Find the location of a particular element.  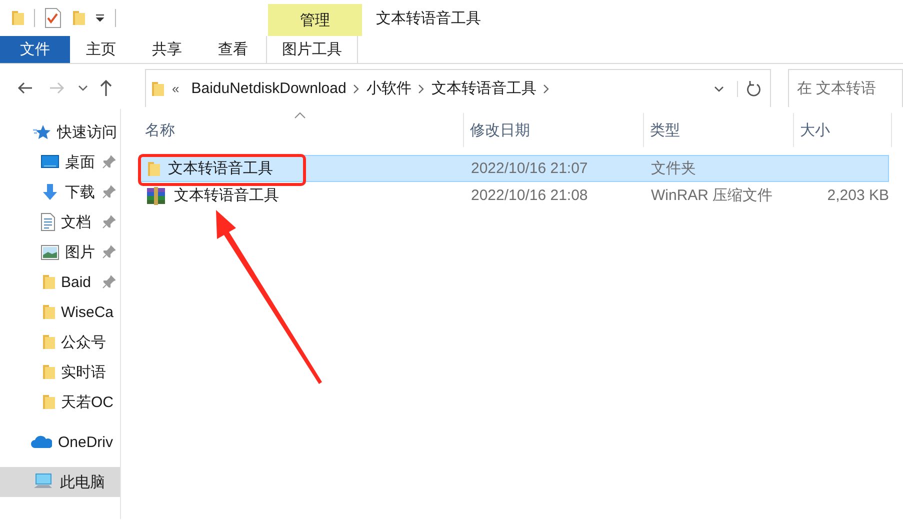

computer-icon is located at coordinates (43, 482).